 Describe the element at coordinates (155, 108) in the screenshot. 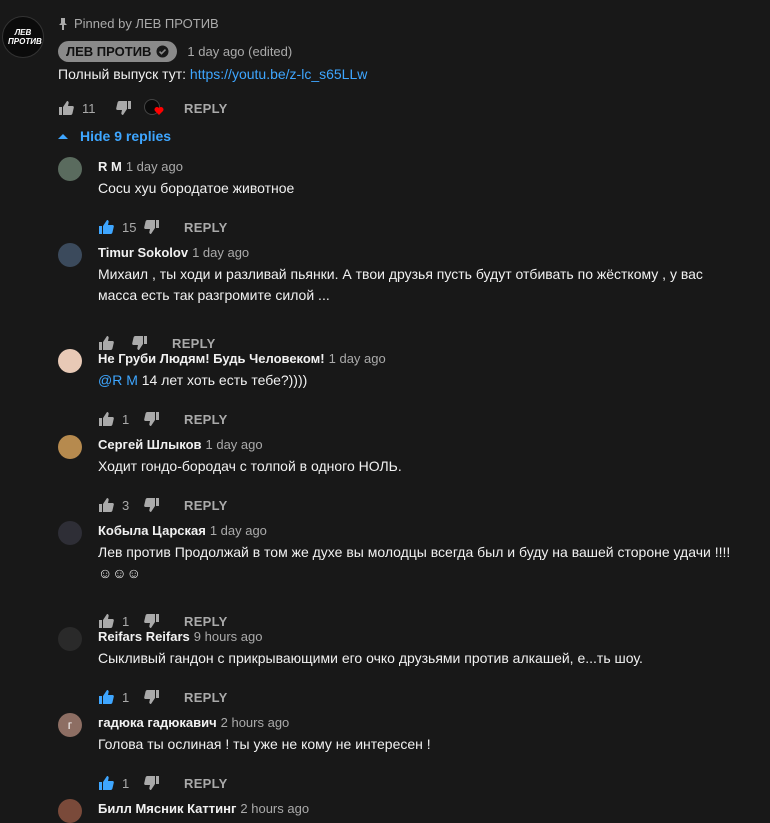

I see `creator-heart-icon` at that location.